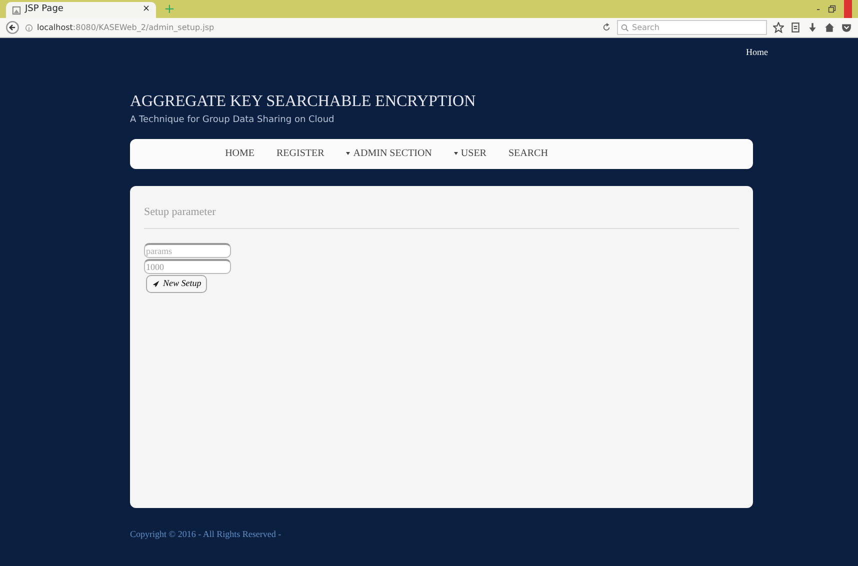 The image size is (858, 566). I want to click on new-setup-button: New Setup, so click(177, 283).